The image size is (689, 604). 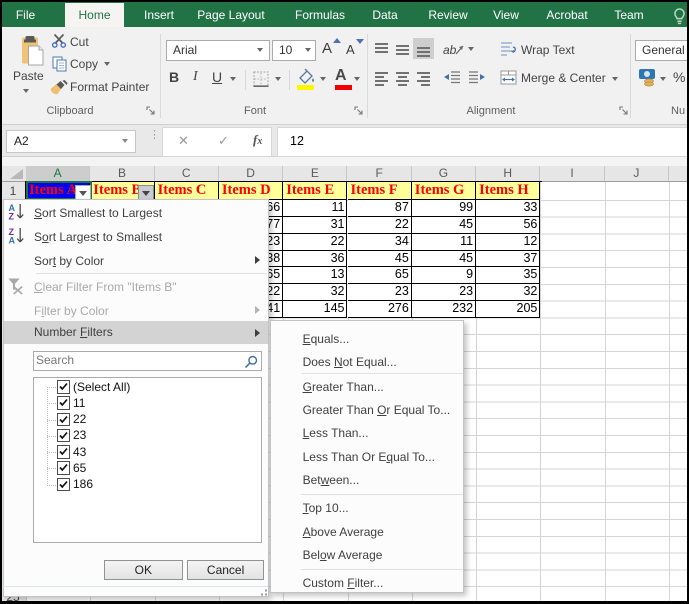 What do you see at coordinates (450, 50) in the screenshot?
I see `svg-text: ab` at bounding box center [450, 50].